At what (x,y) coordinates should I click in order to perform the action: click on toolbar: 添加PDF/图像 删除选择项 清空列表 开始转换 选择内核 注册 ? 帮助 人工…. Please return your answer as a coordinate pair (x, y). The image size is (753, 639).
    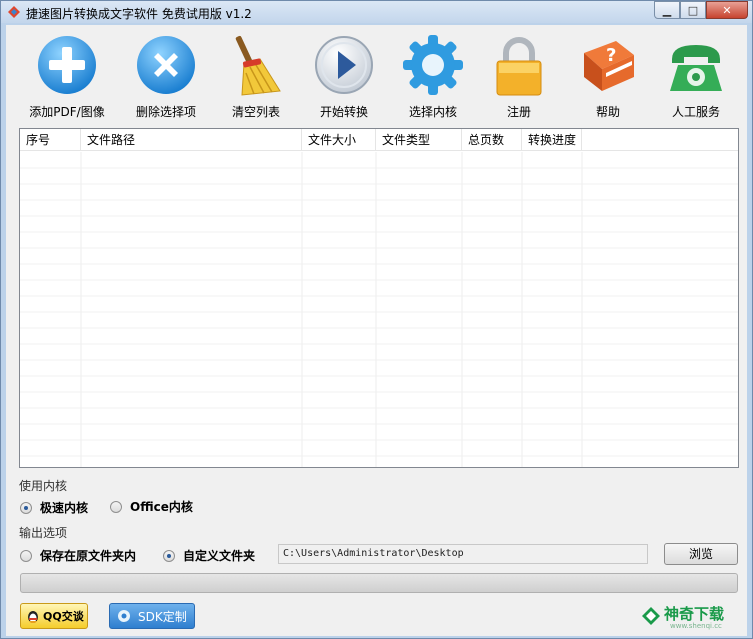
    Looking at the image, I should click on (376, 73).